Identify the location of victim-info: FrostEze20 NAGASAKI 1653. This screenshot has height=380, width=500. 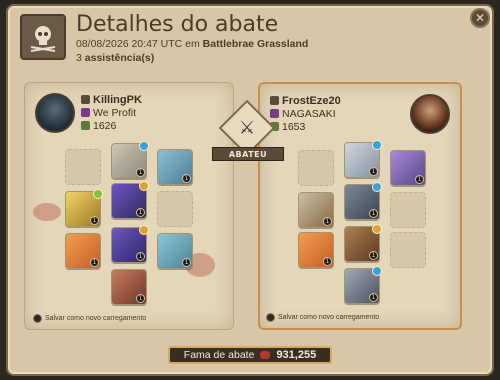
(305, 113).